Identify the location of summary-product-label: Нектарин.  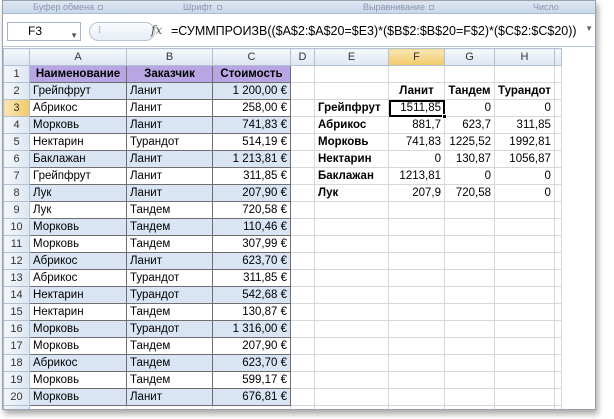
(351, 159).